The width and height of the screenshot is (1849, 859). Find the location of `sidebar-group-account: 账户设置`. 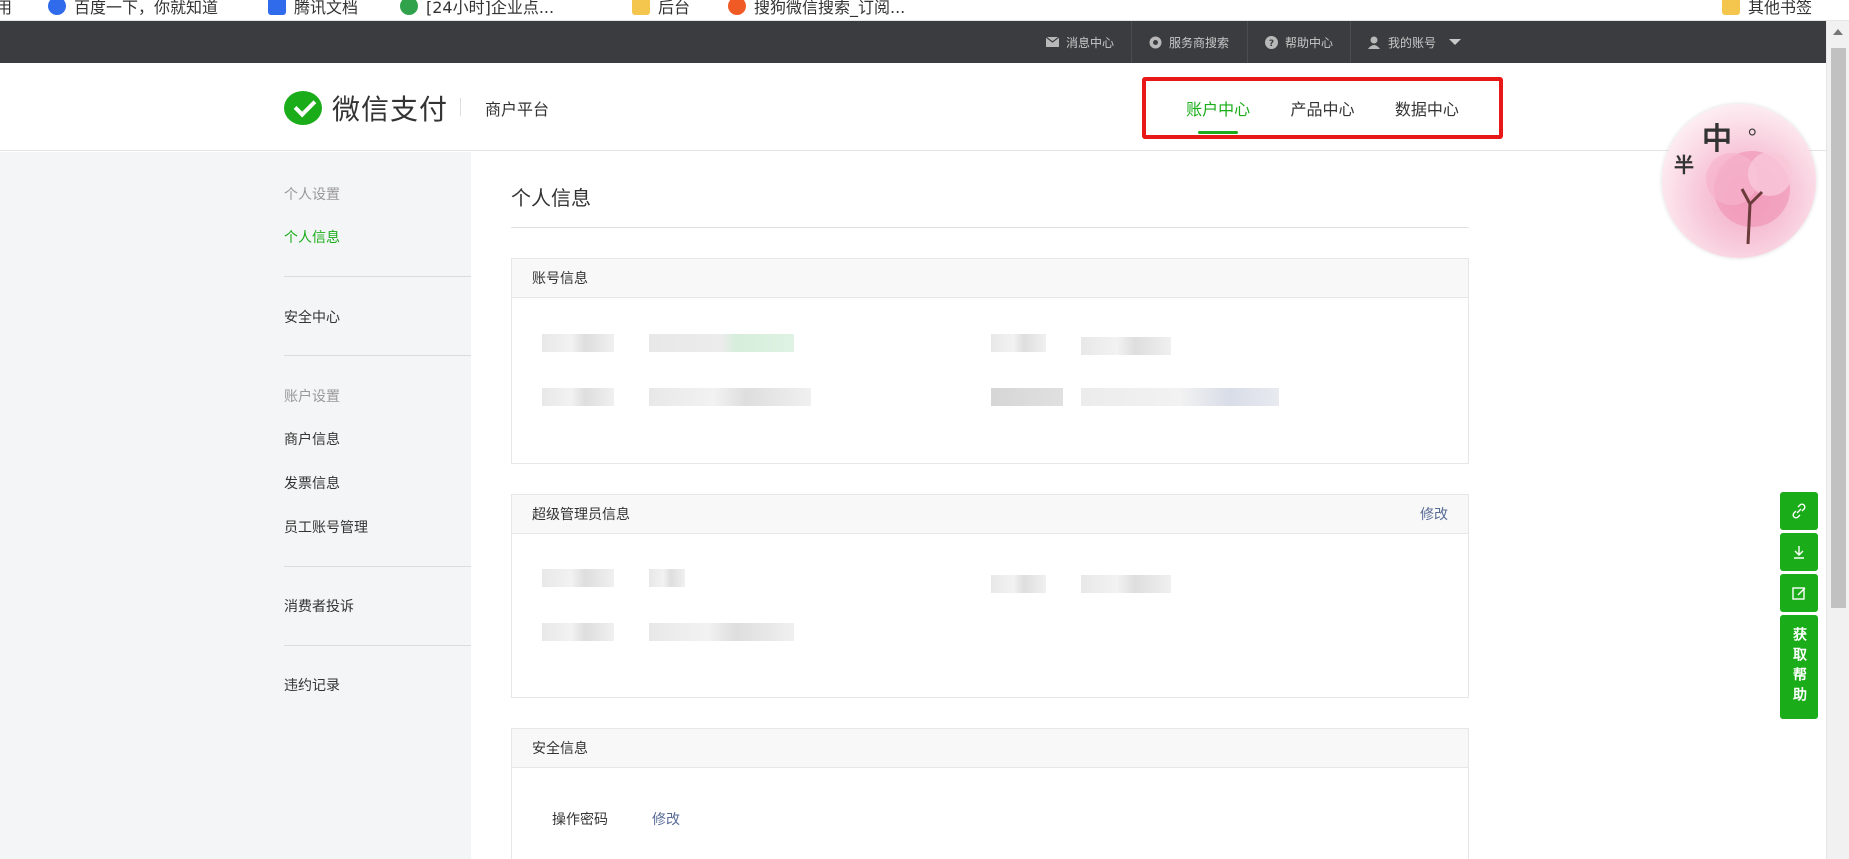

sidebar-group-account: 账户设置 is located at coordinates (312, 397).